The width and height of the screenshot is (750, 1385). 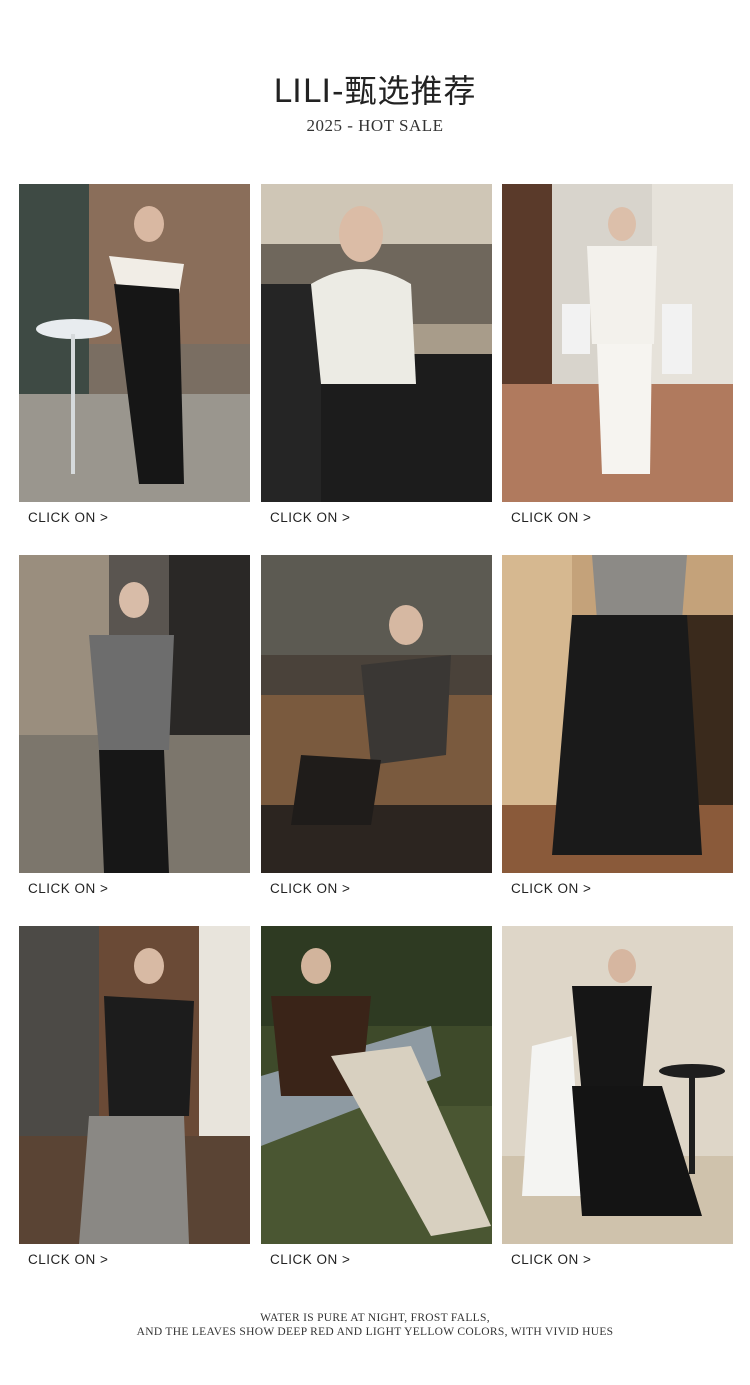 I want to click on click-on-link-1: CLICK ON >, so click(x=68, y=517).